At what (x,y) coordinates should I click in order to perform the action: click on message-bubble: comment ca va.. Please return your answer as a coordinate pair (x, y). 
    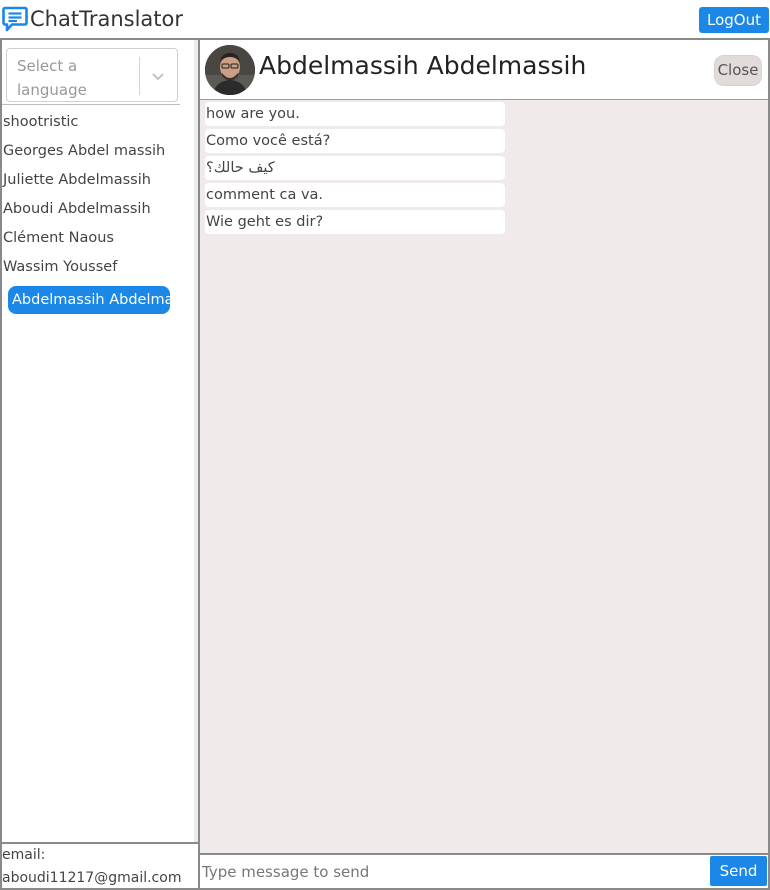
    Looking at the image, I should click on (355, 195).